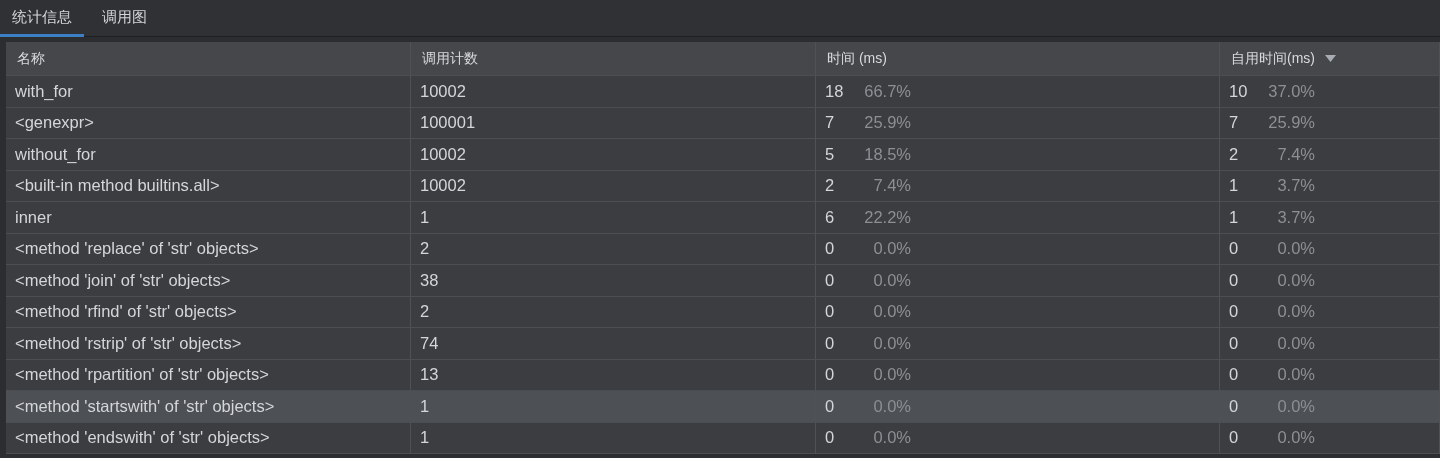 The image size is (1440, 458). Describe the element at coordinates (1291, 123) in the screenshot. I see `own-time-percent: 25.9%` at that location.